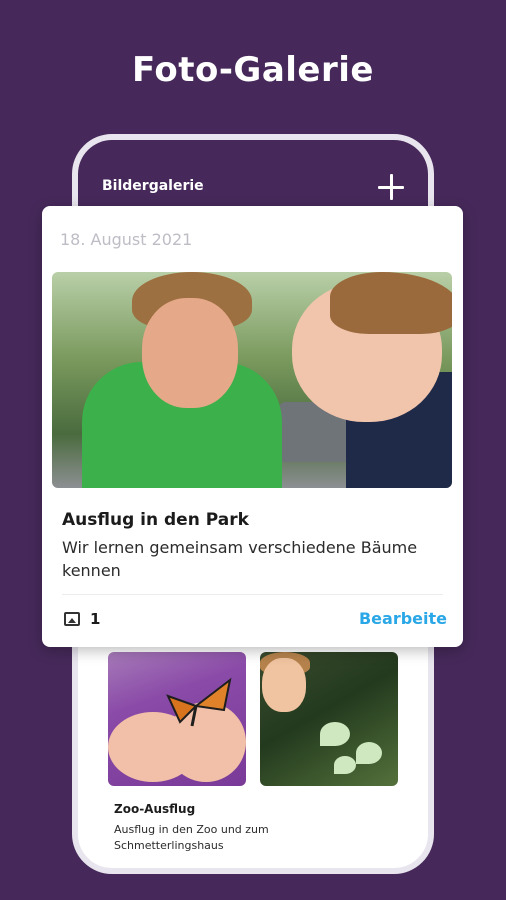 The height and width of the screenshot is (900, 506). What do you see at coordinates (155, 520) in the screenshot?
I see `album-title: Ausflug in den Park` at bounding box center [155, 520].